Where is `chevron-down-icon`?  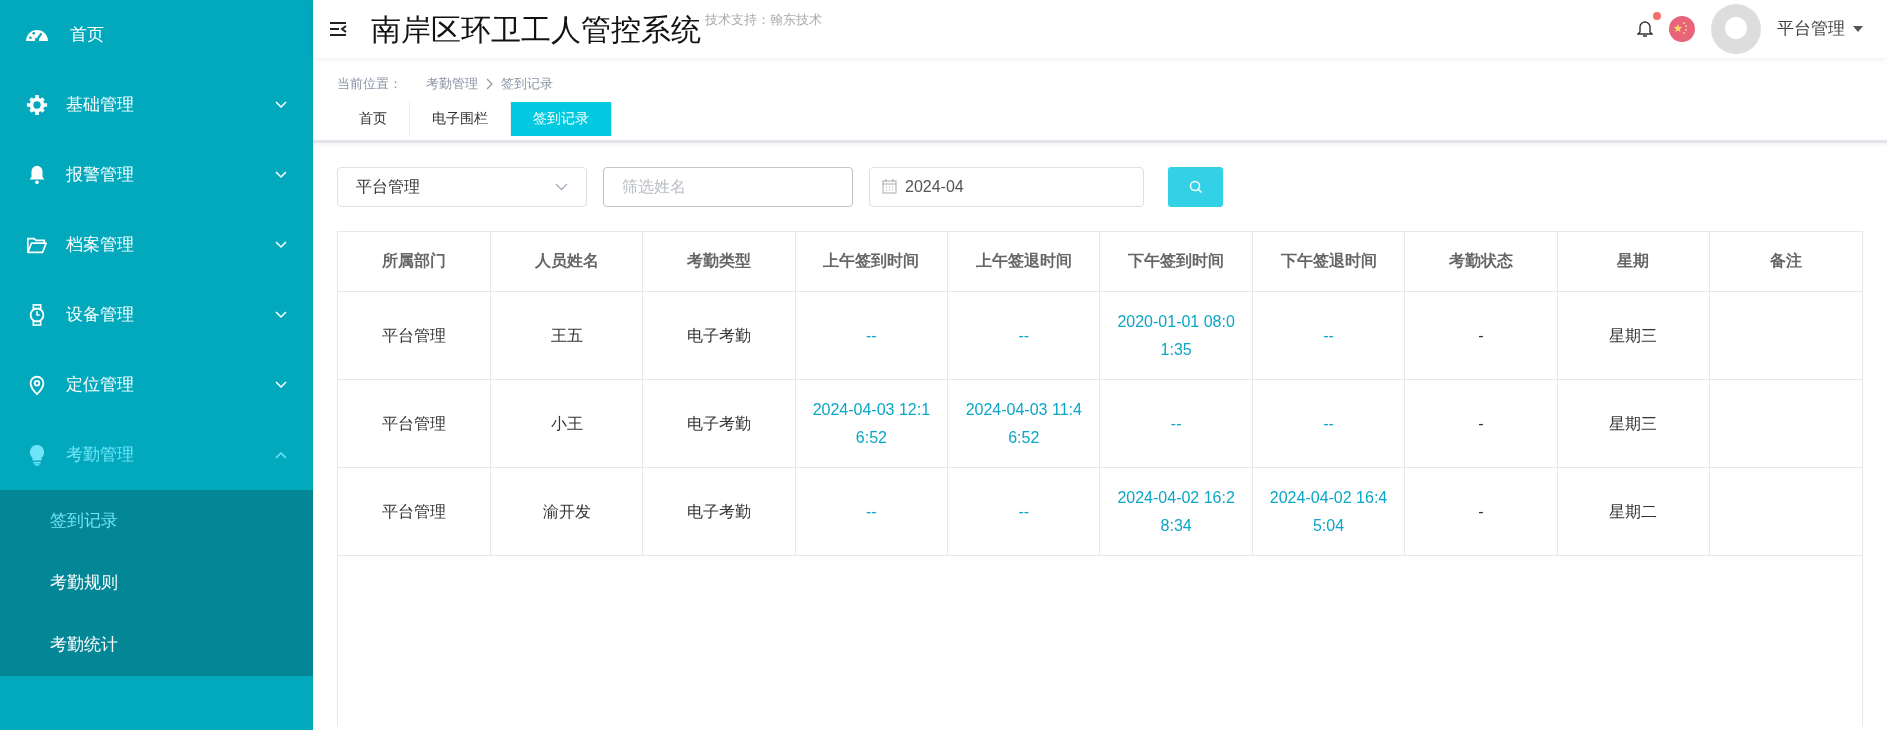 chevron-down-icon is located at coordinates (561, 186).